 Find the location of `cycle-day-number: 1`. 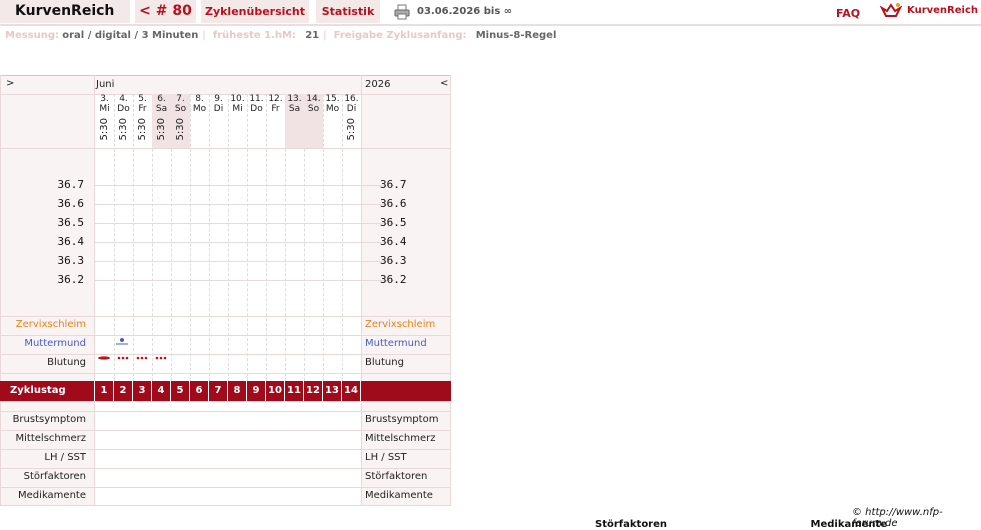

cycle-day-number: 1 is located at coordinates (103, 391).